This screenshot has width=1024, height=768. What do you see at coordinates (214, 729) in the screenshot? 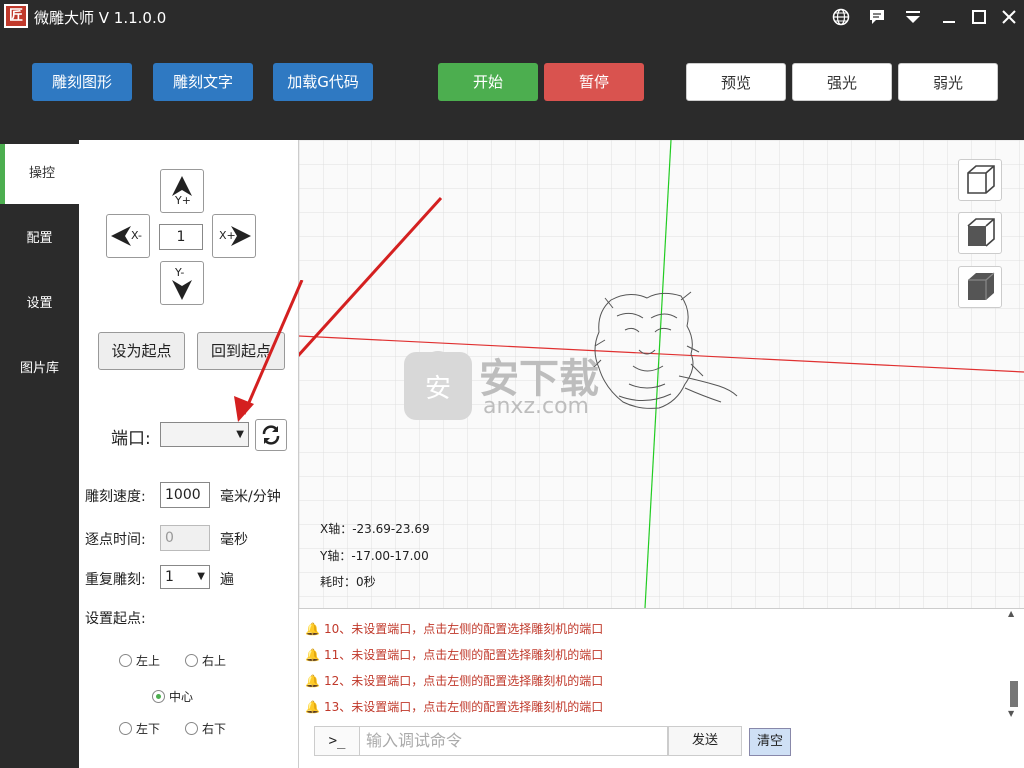
I see `origin-bottom-right-label: 右下` at bounding box center [214, 729].